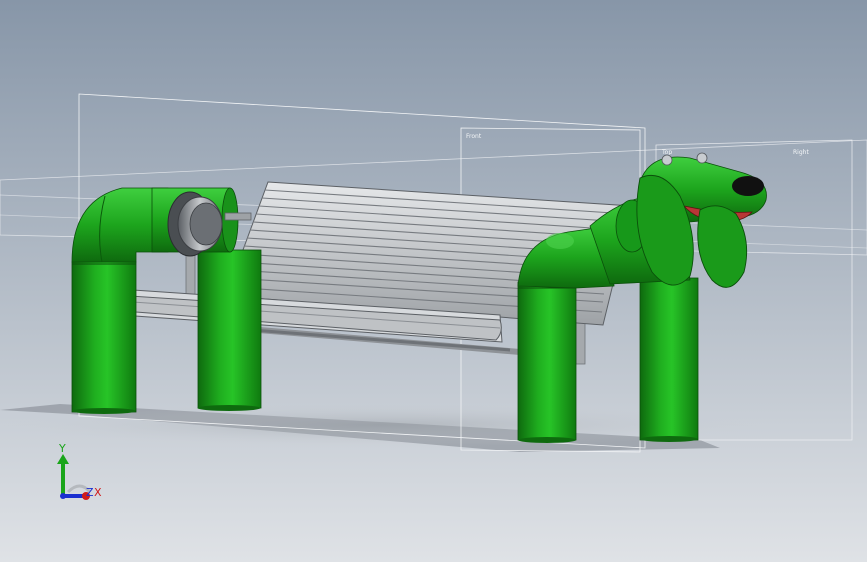 This screenshot has width=867, height=562. Describe the element at coordinates (702, 158) in the screenshot. I see `eye-right` at that location.